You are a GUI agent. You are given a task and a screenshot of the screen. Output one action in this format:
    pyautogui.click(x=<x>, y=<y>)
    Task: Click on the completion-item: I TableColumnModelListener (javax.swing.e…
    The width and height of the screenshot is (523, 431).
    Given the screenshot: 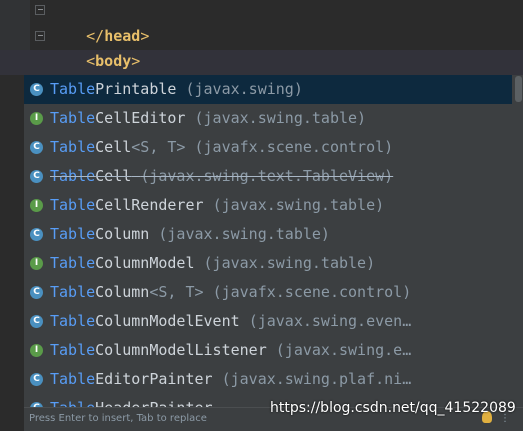 What is the action you would take?
    pyautogui.click(x=268, y=350)
    